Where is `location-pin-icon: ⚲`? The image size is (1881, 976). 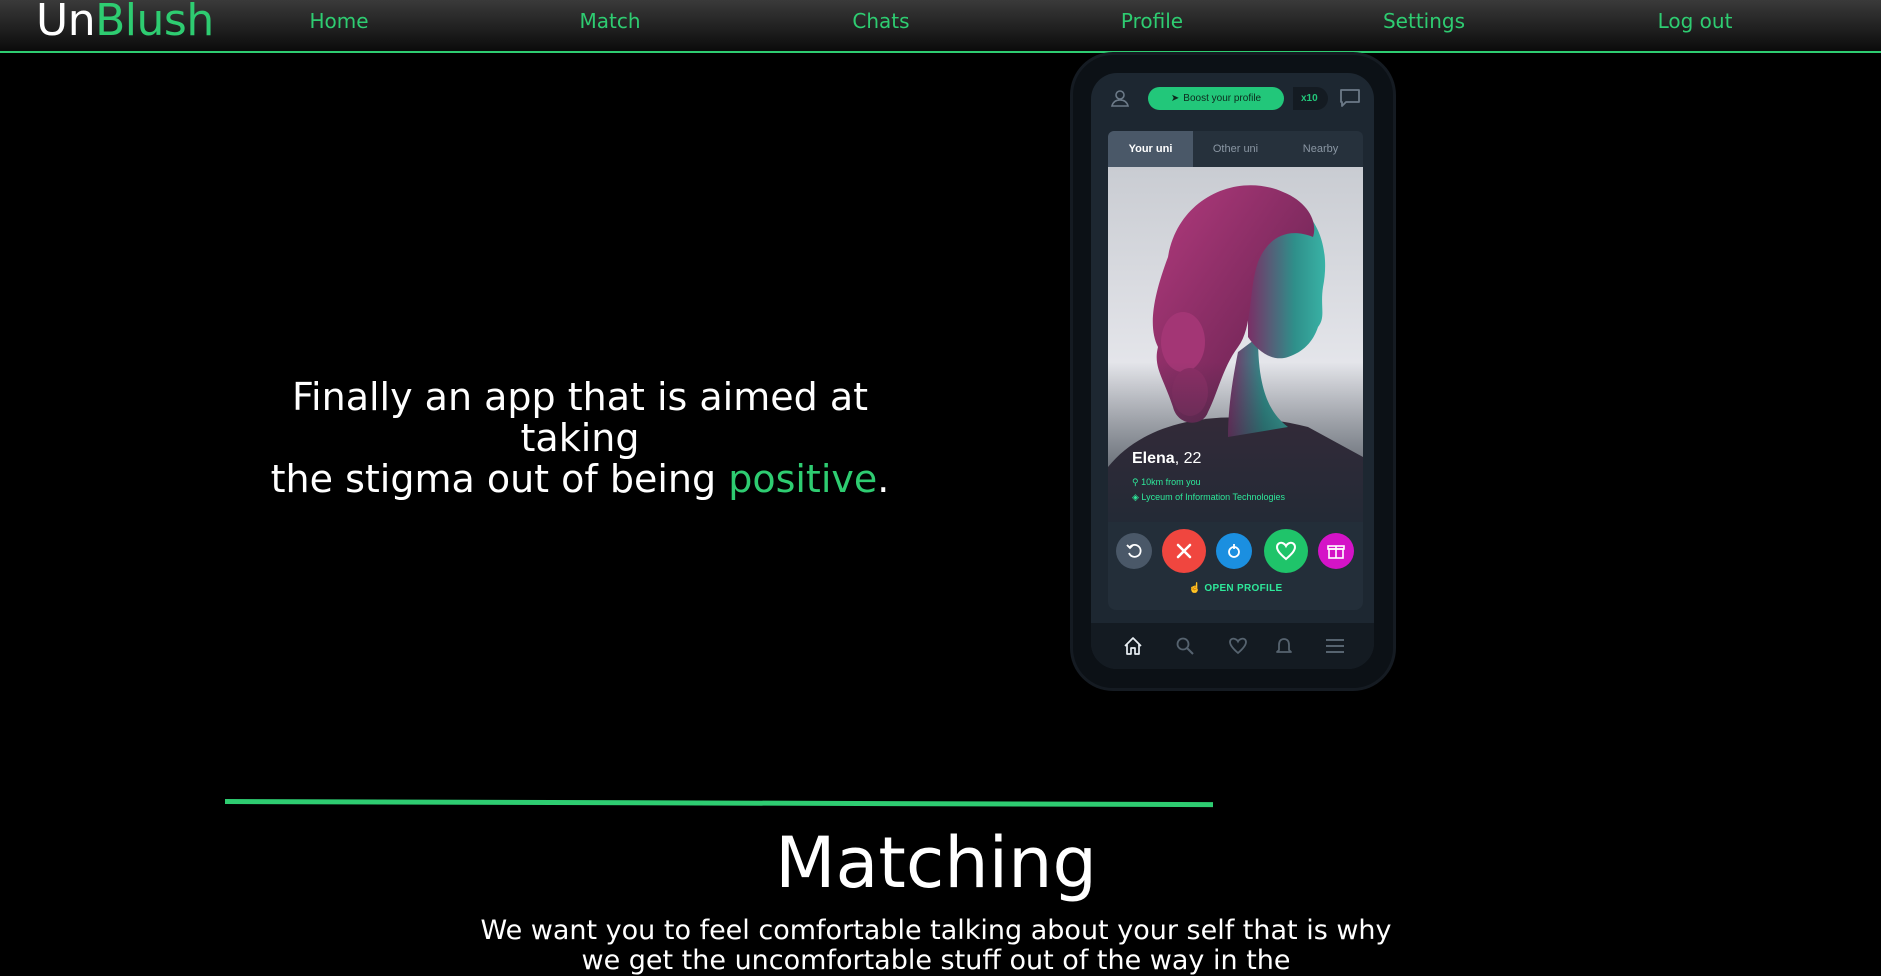 location-pin-icon: ⚲ is located at coordinates (1137, 482).